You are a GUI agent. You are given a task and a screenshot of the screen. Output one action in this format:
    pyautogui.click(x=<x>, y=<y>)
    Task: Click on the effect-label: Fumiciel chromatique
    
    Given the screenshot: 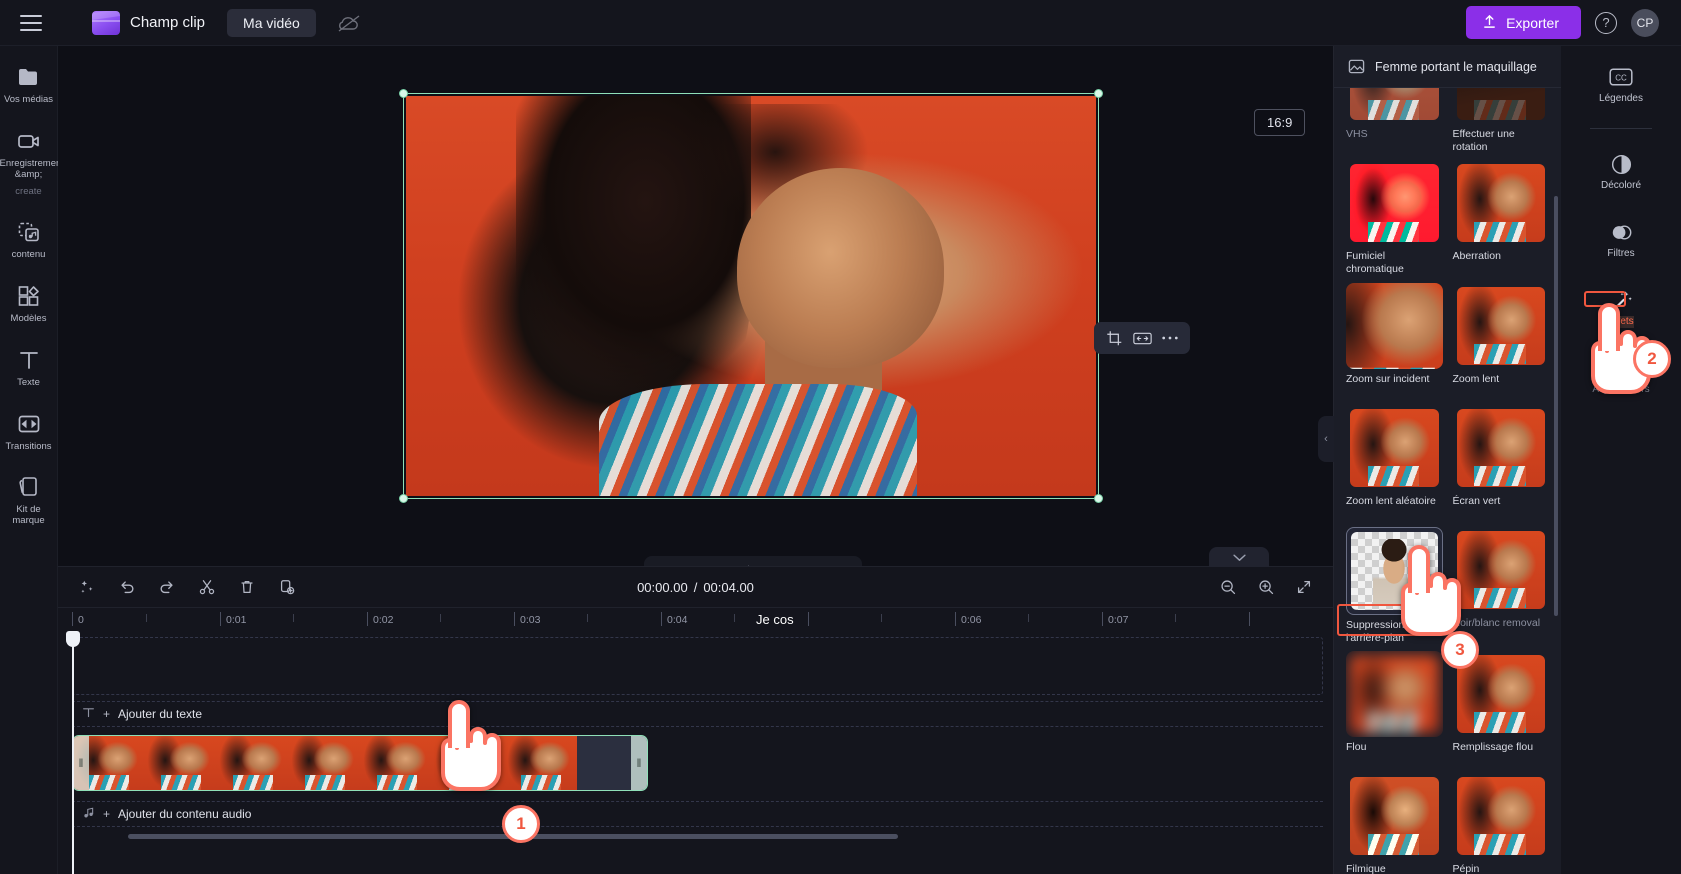 What is the action you would take?
    pyautogui.click(x=1375, y=263)
    